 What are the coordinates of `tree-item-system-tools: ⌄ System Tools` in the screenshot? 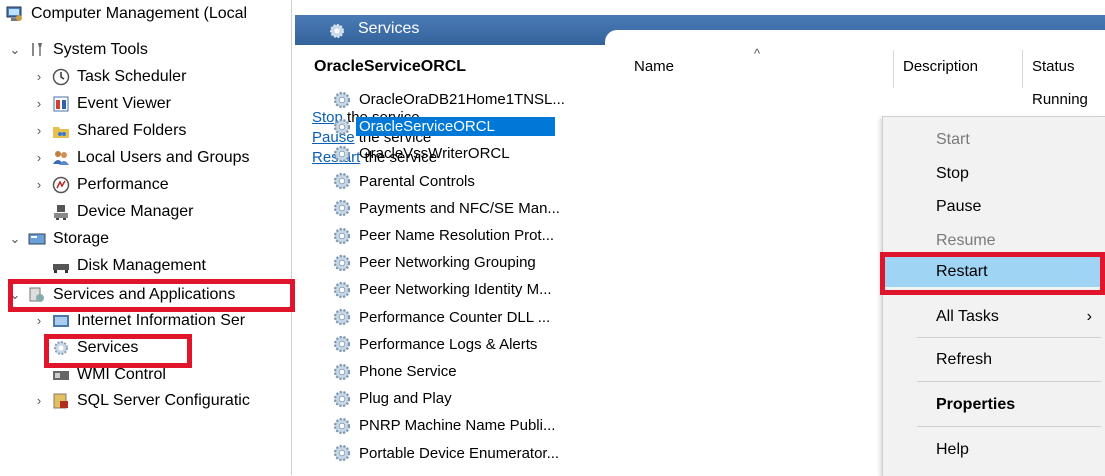 It's located at (78, 49).